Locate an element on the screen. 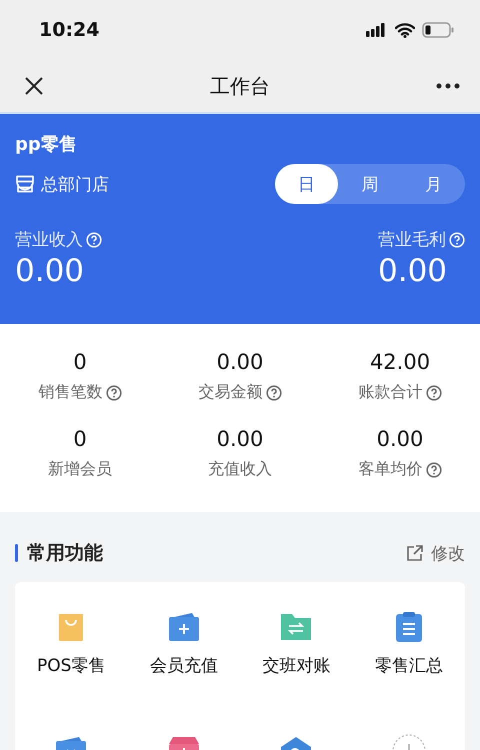  period-tab: 周 is located at coordinates (370, 184).